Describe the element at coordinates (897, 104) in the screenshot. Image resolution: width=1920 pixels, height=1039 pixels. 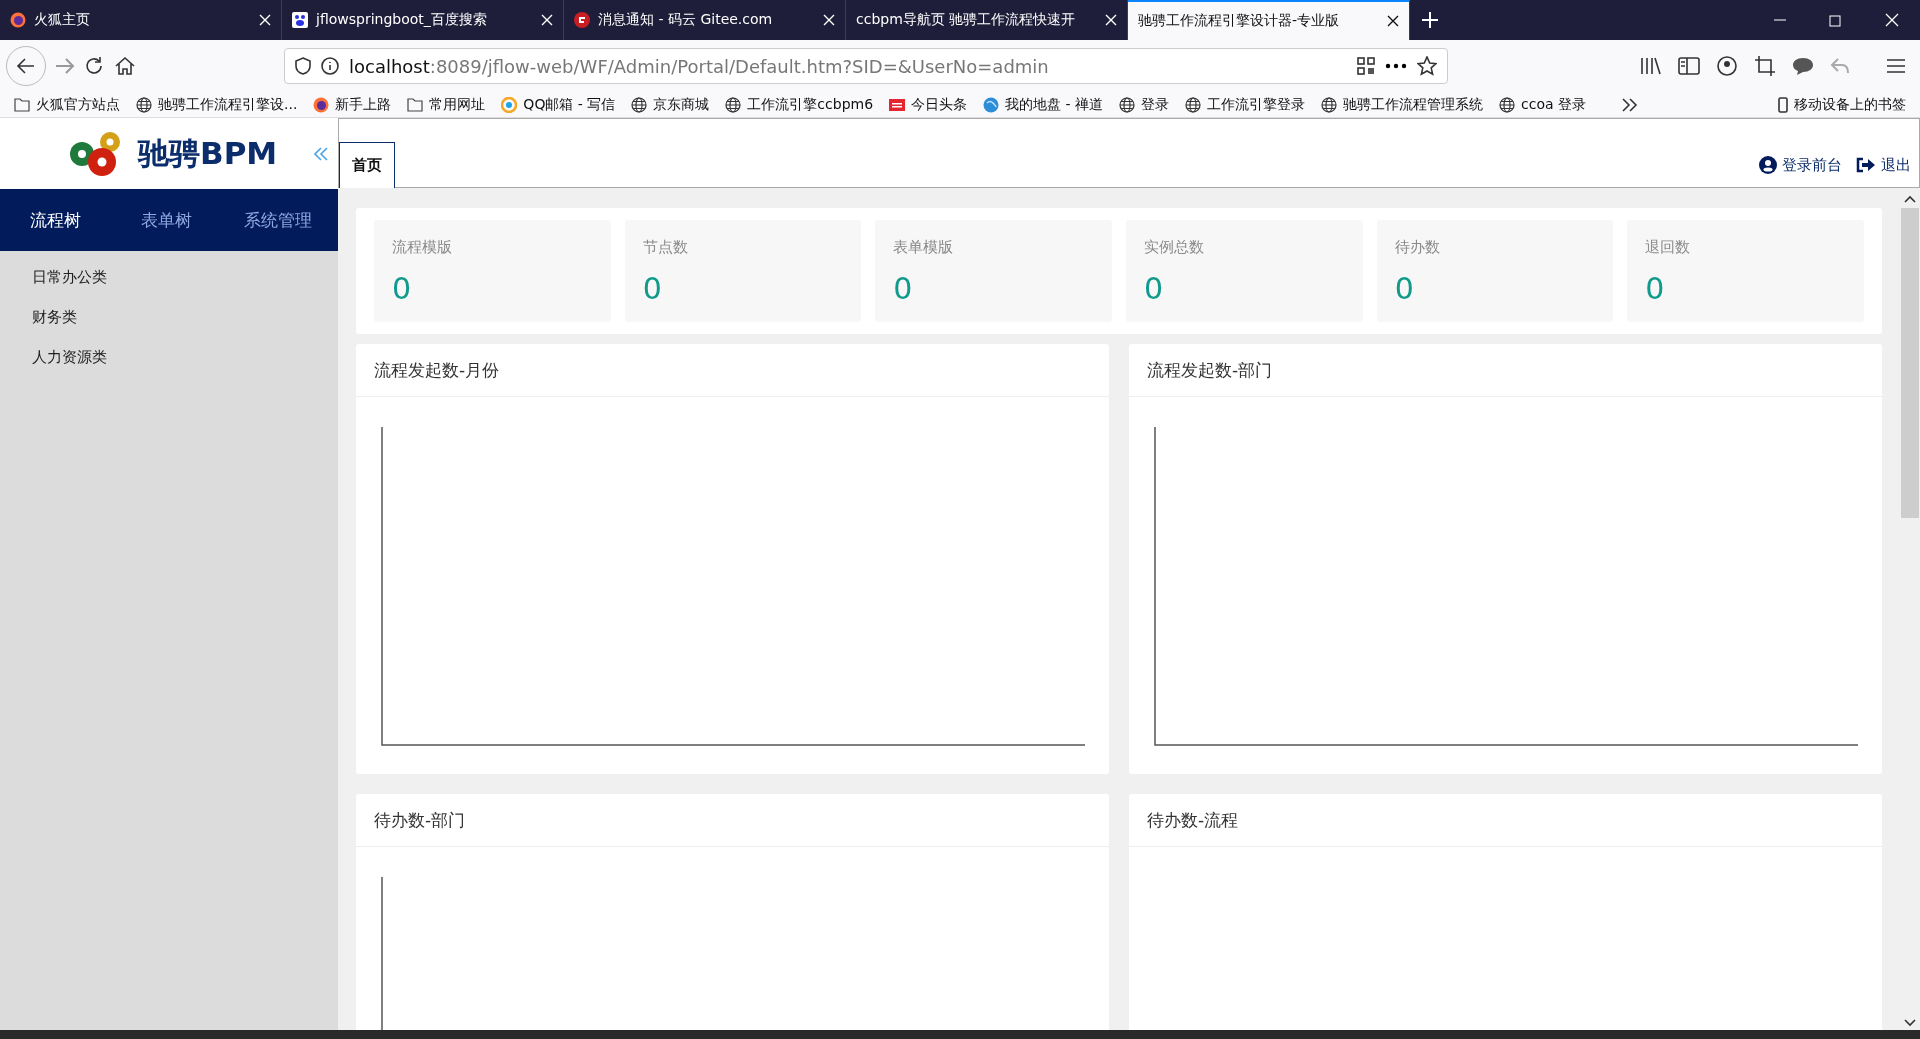
I see `news-icon` at that location.